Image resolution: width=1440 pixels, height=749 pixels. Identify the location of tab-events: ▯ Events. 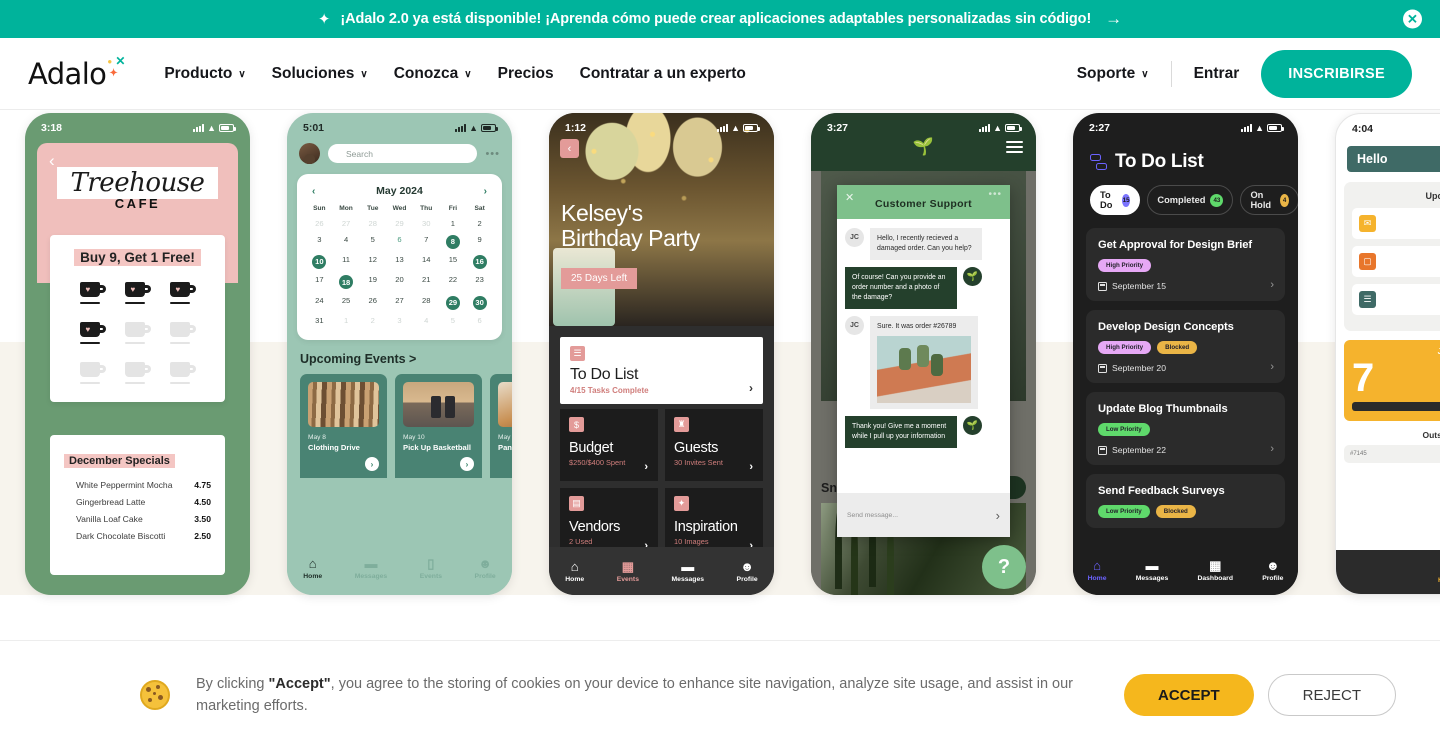
(431, 568).